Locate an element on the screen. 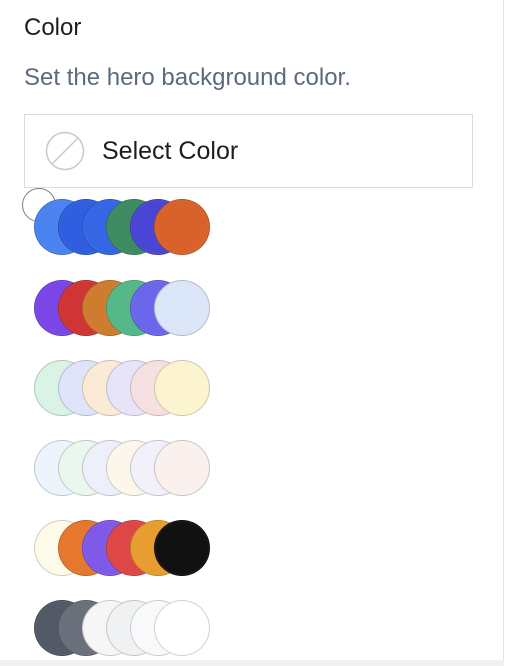  slash-circle-icon is located at coordinates (65, 151).